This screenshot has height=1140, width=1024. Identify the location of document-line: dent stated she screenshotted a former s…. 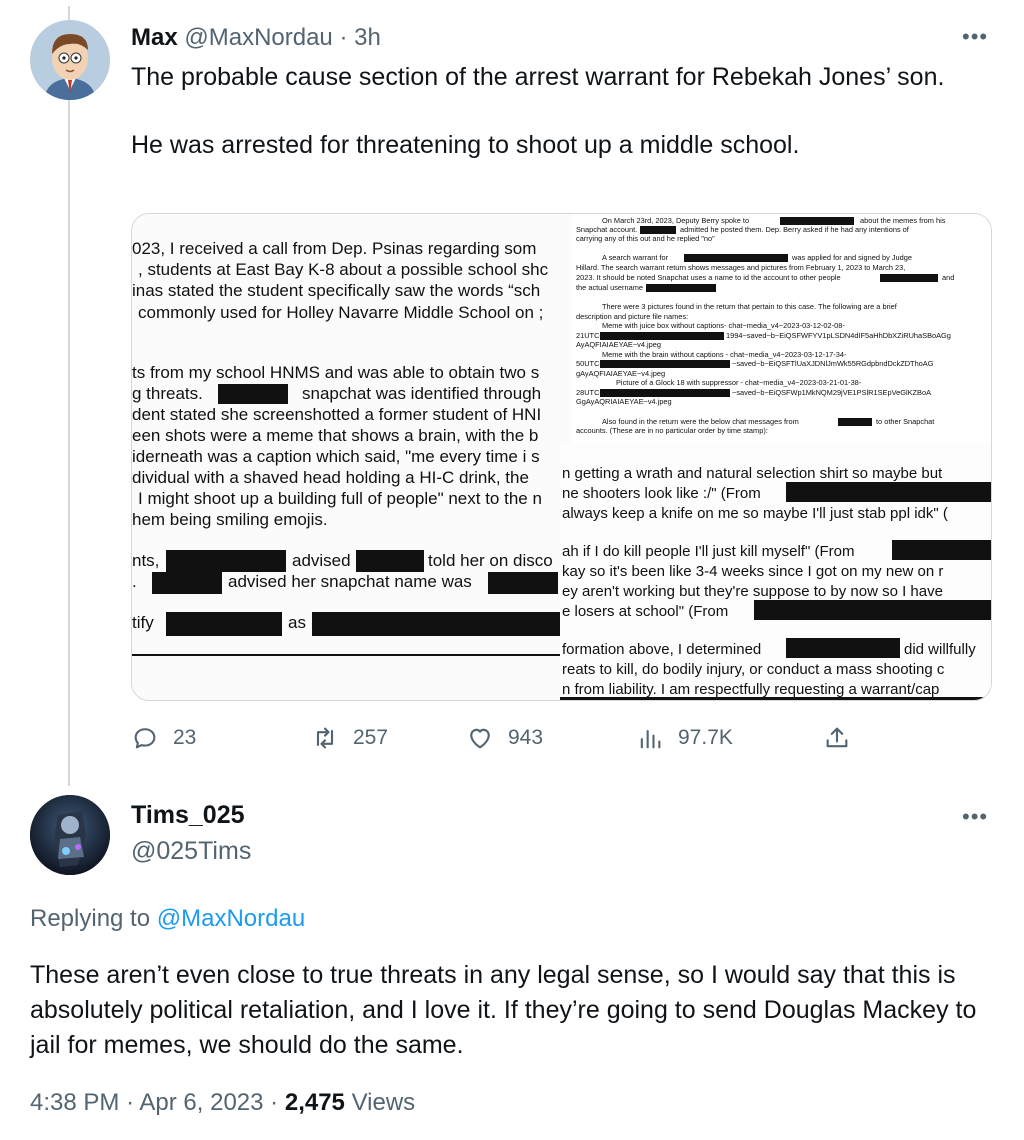
(336, 414).